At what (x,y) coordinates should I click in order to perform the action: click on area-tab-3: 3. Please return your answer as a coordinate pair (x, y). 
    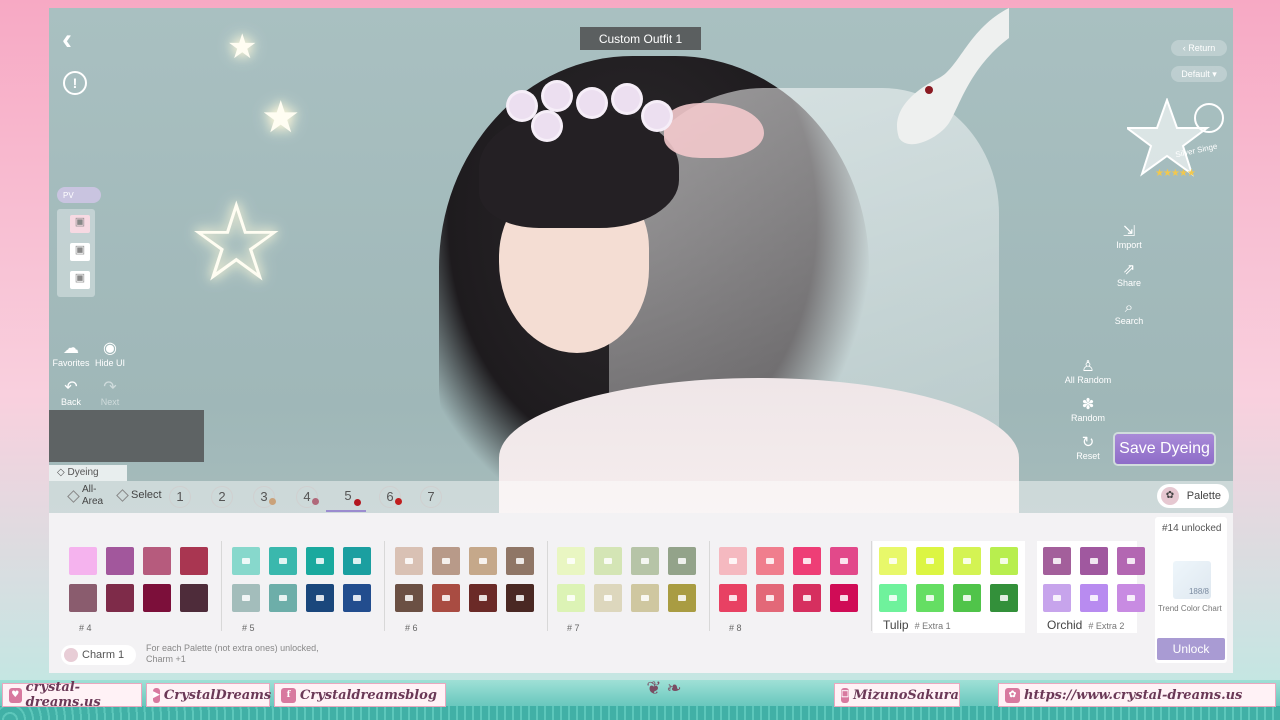
    Looking at the image, I should click on (264, 497).